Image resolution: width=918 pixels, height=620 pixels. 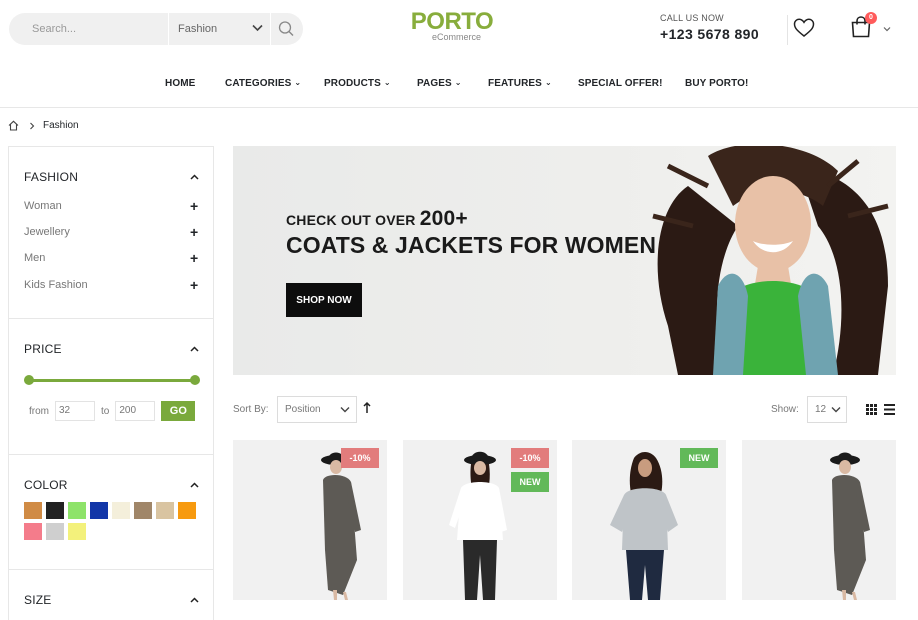 What do you see at coordinates (46, 485) in the screenshot?
I see `widget-title-color: COLOR` at bounding box center [46, 485].